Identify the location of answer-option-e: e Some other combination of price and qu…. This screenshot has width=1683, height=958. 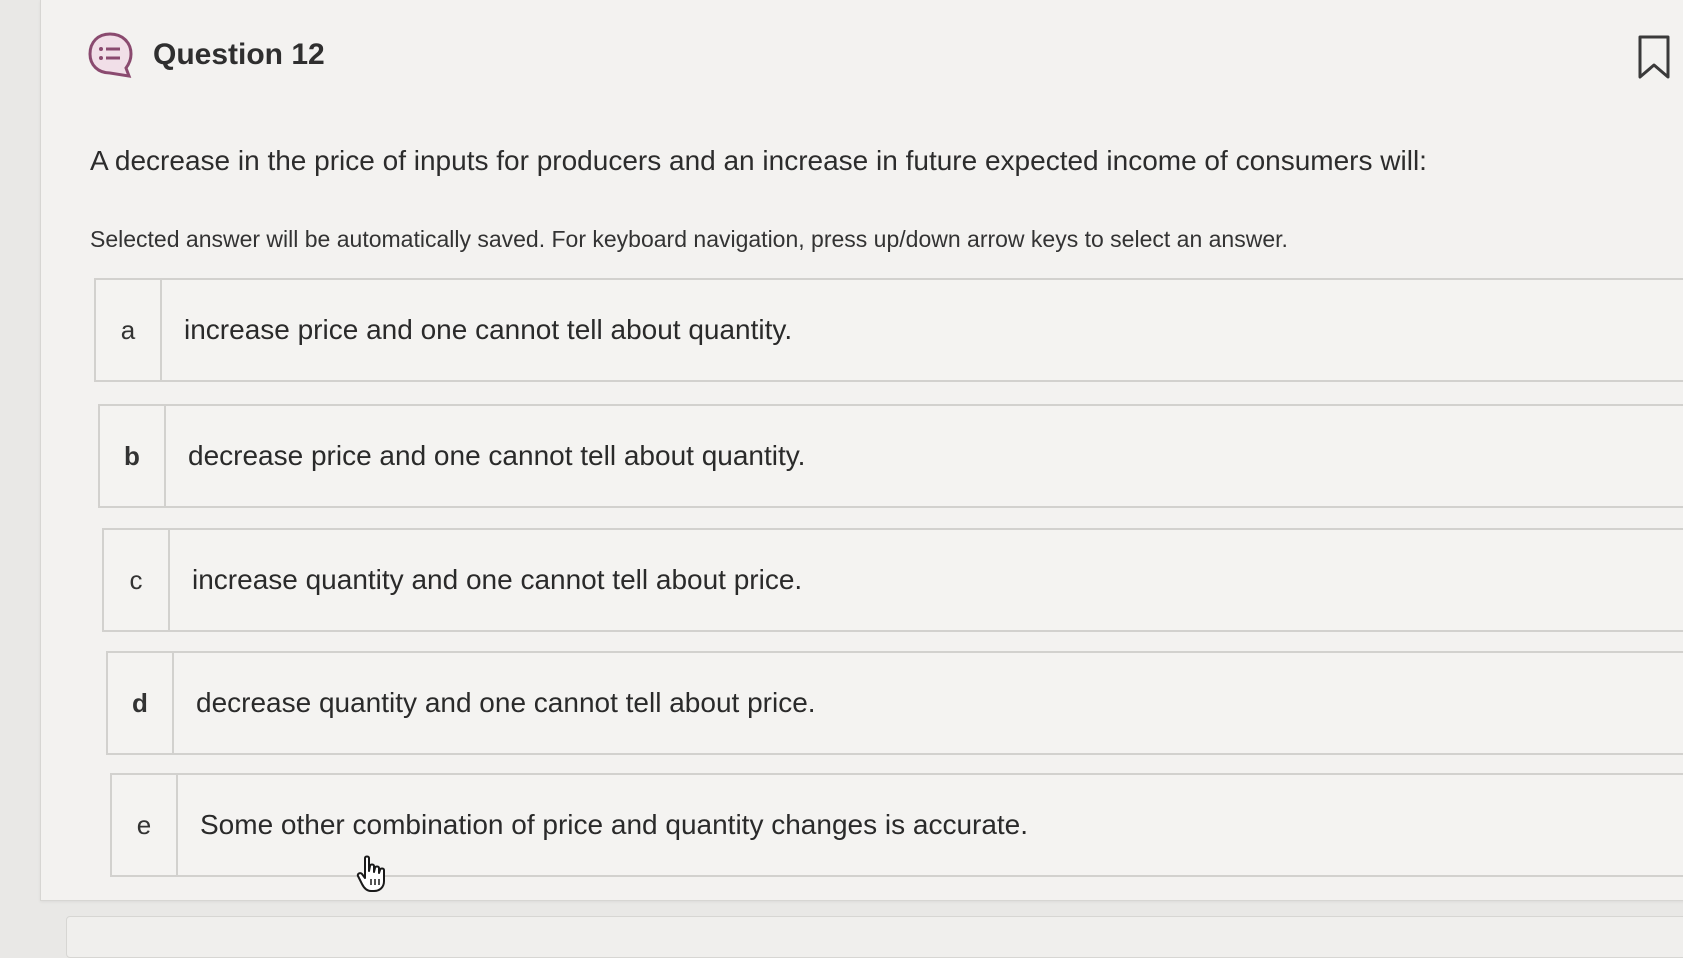
(896, 825).